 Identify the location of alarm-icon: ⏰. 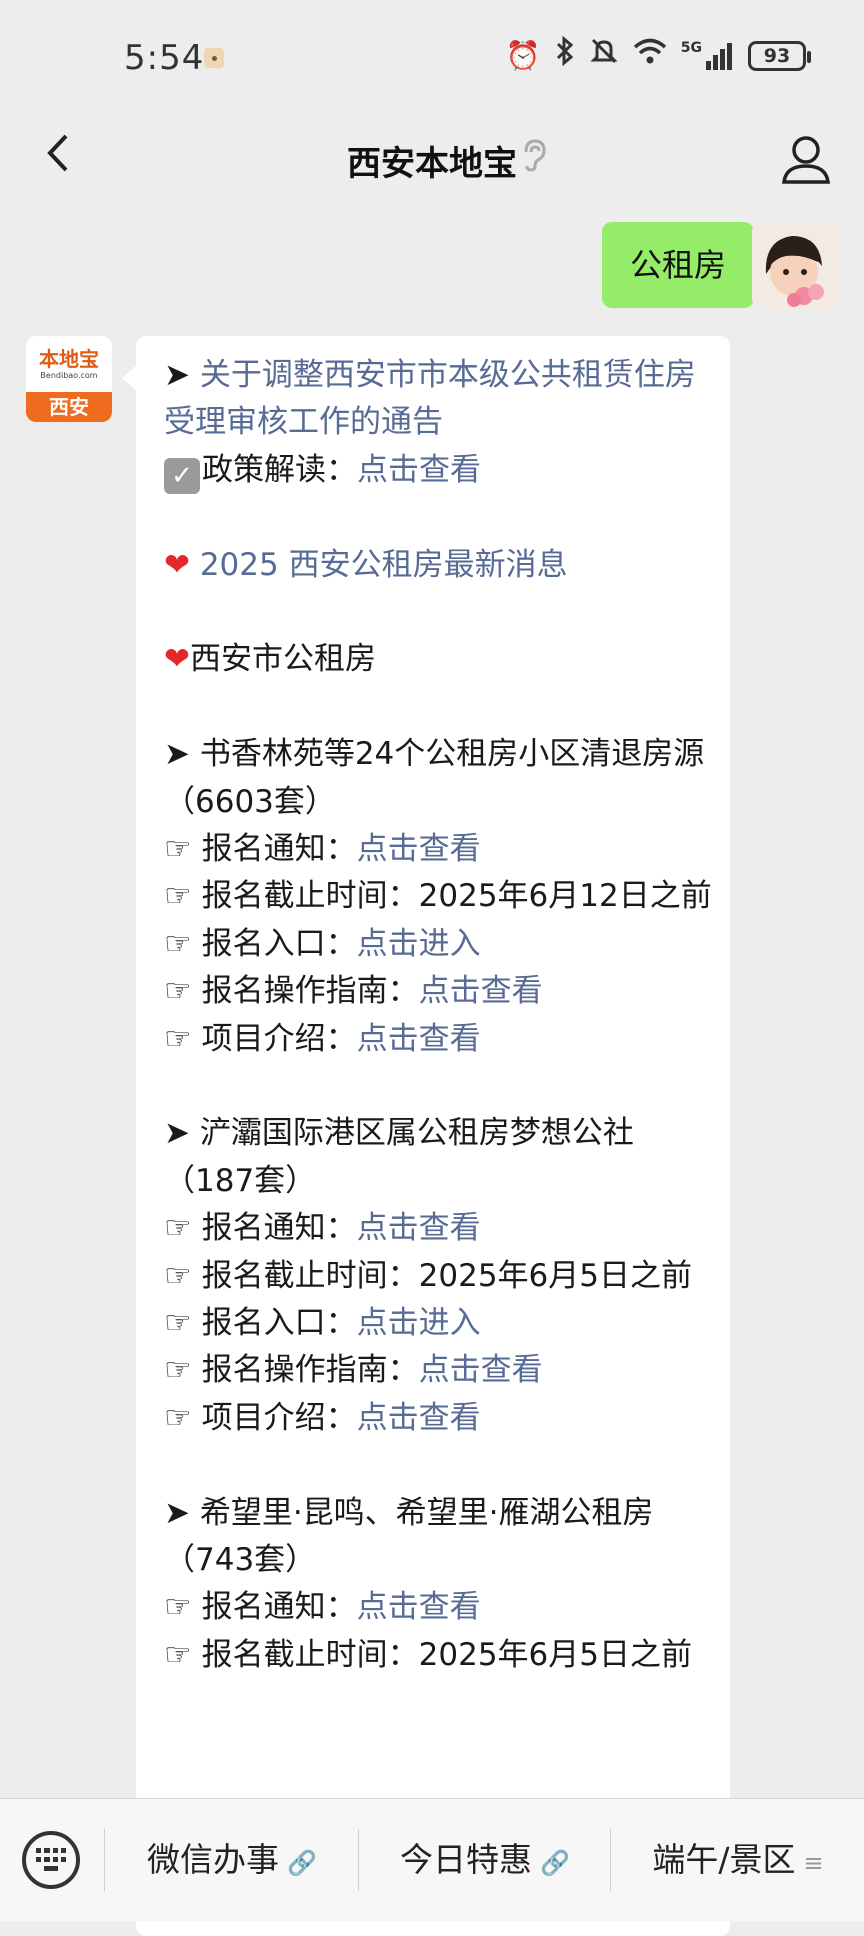
(523, 55).